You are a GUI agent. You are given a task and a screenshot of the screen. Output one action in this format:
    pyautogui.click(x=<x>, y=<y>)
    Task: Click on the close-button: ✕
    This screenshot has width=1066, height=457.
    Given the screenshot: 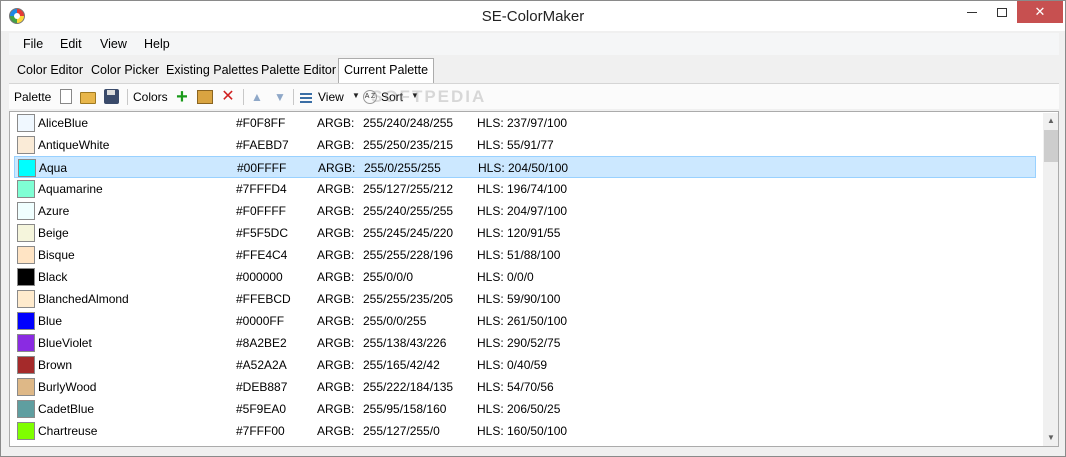 What is the action you would take?
    pyautogui.click(x=1040, y=12)
    